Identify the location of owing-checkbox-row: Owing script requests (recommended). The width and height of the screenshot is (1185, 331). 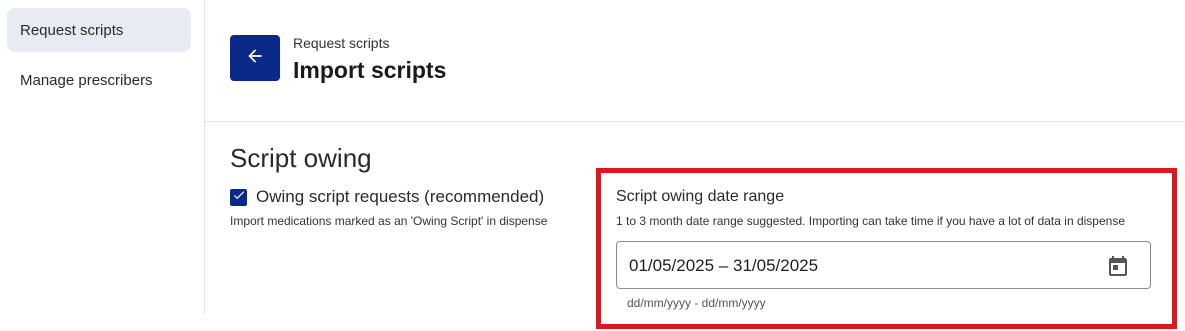
(387, 197).